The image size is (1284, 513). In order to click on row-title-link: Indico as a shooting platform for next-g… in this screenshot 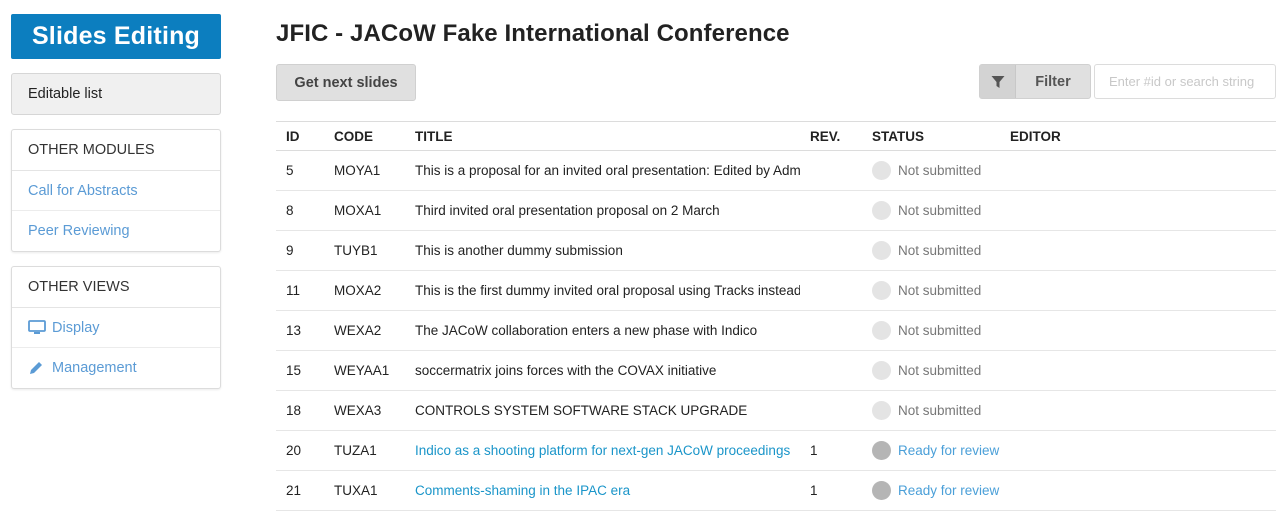, I will do `click(602, 451)`.